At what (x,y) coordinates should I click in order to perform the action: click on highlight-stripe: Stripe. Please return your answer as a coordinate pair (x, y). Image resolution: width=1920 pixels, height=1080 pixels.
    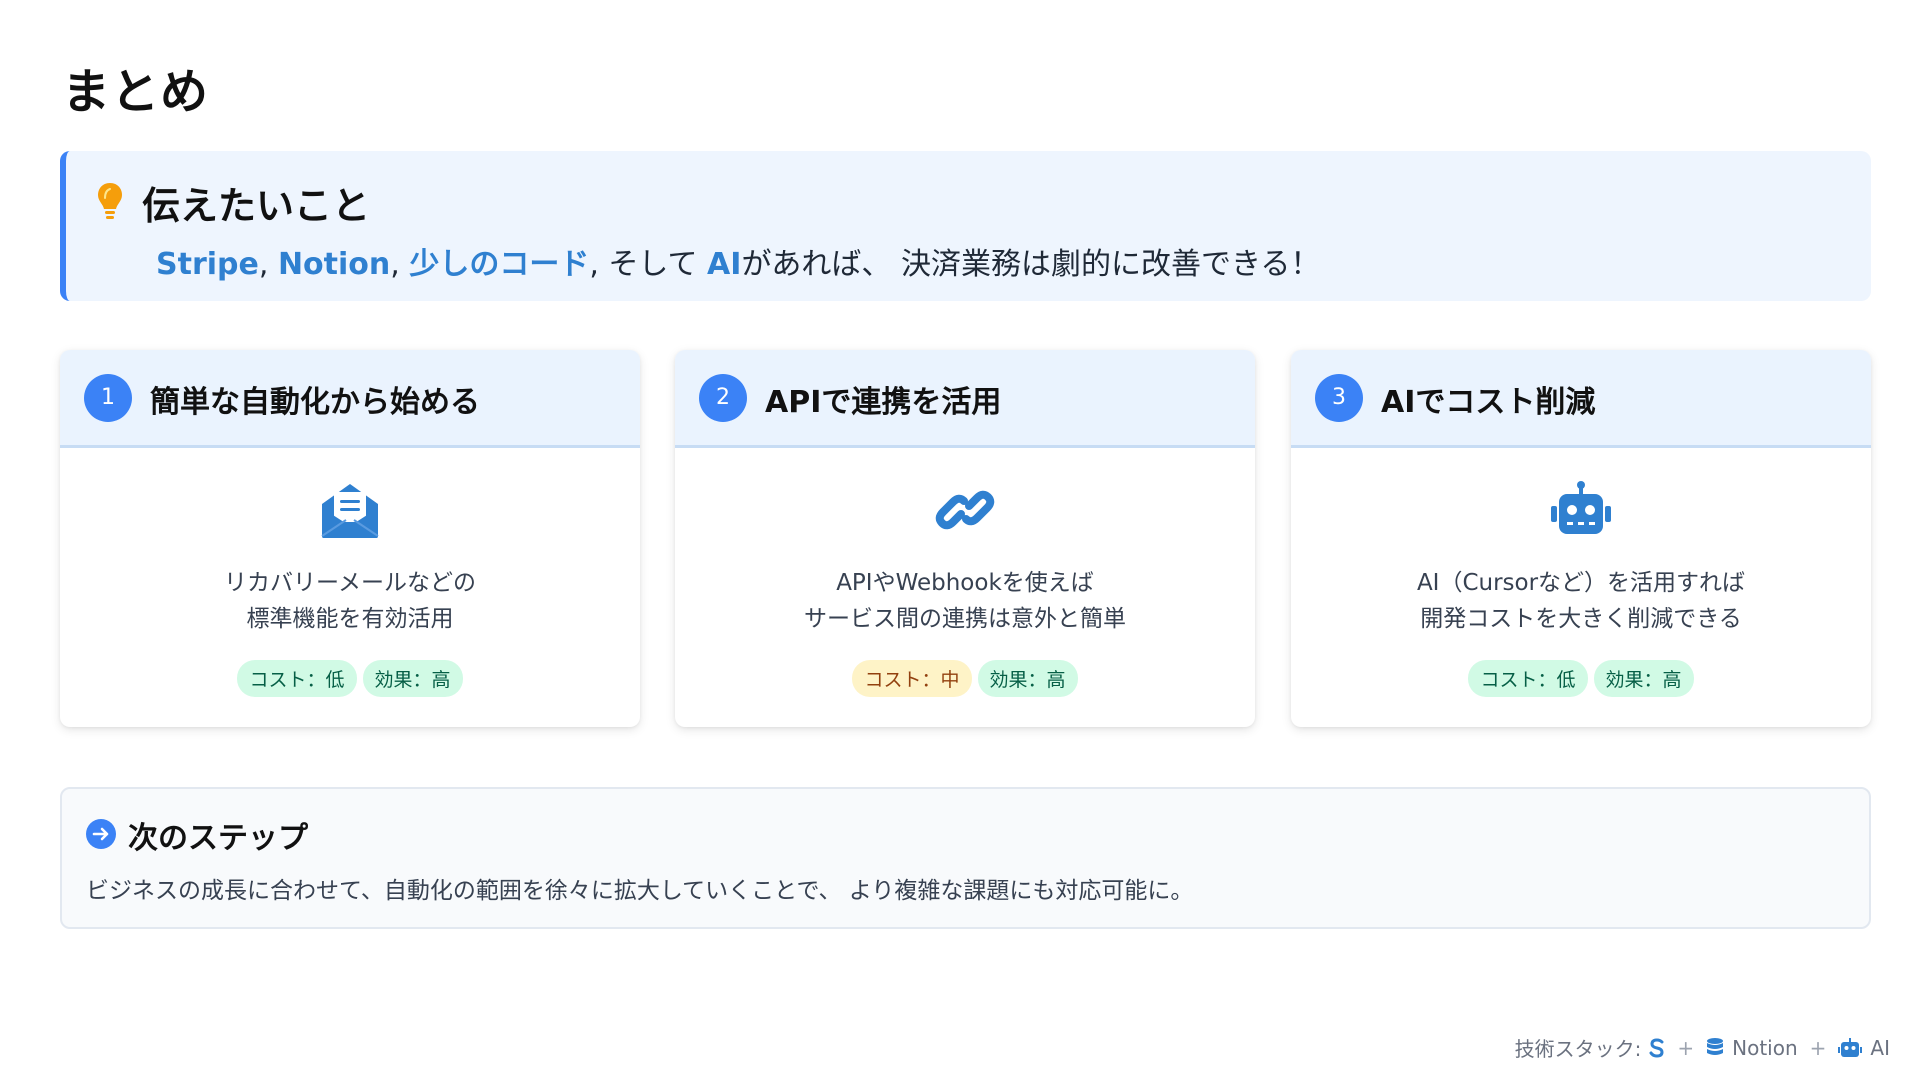
    Looking at the image, I should click on (207, 264).